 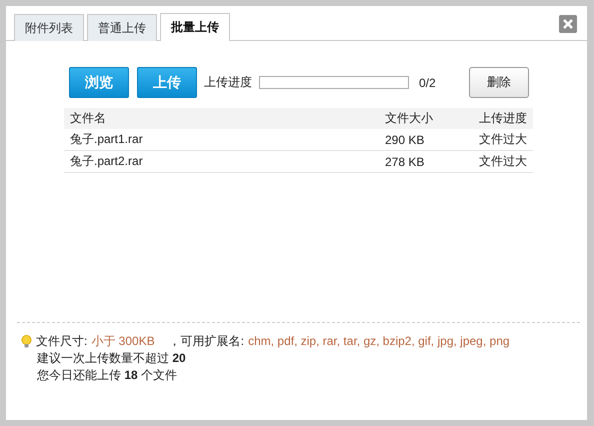 What do you see at coordinates (26, 341) in the screenshot?
I see `lightbulb-icon` at bounding box center [26, 341].